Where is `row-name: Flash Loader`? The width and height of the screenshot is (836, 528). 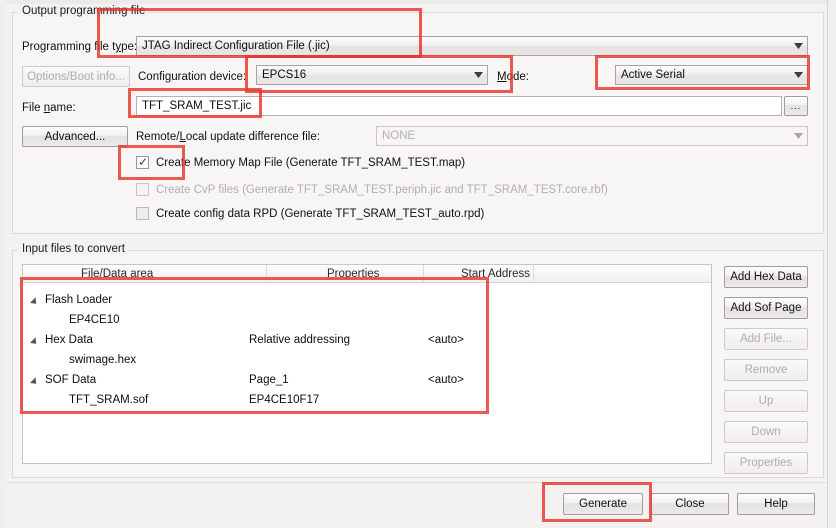
row-name: Flash Loader is located at coordinates (79, 300).